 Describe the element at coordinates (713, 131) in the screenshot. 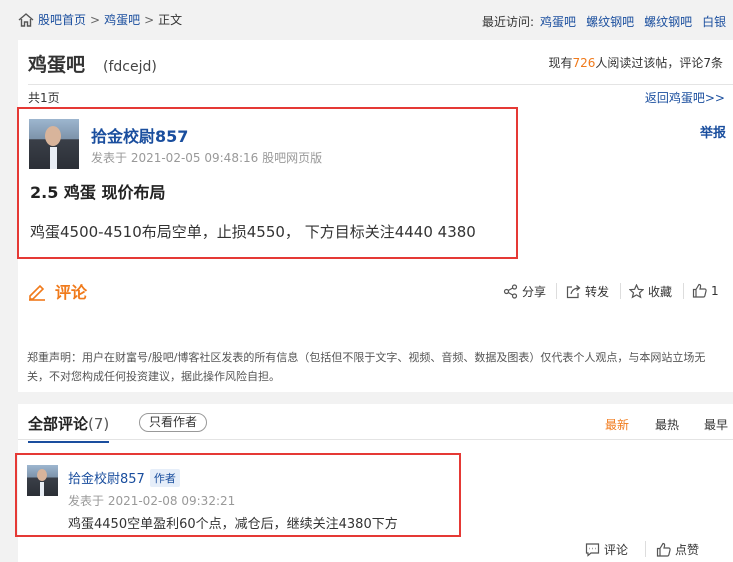

I see `report-link: 举报` at that location.